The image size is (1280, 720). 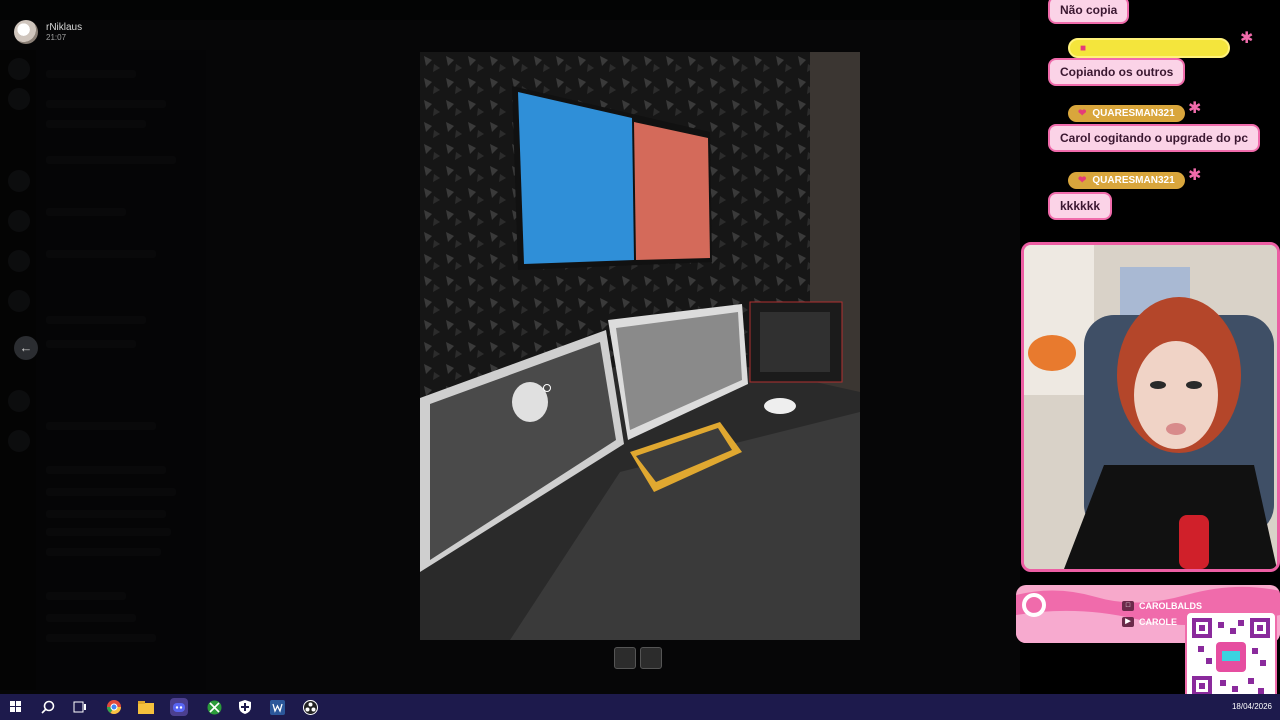 What do you see at coordinates (1170, 606) in the screenshot?
I see `social-handle: CAROLBALDS` at bounding box center [1170, 606].